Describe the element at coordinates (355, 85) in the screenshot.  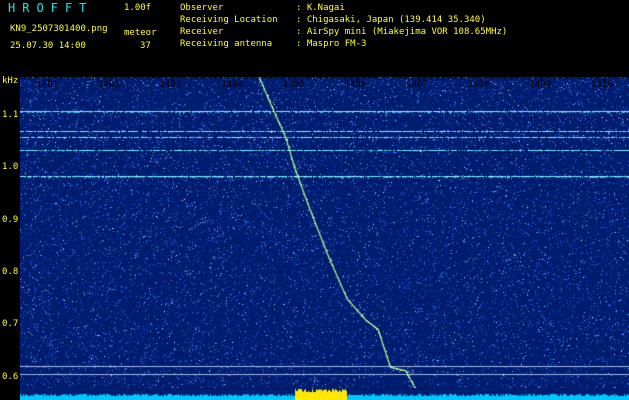
I see `x-tick-label: 1406` at that location.